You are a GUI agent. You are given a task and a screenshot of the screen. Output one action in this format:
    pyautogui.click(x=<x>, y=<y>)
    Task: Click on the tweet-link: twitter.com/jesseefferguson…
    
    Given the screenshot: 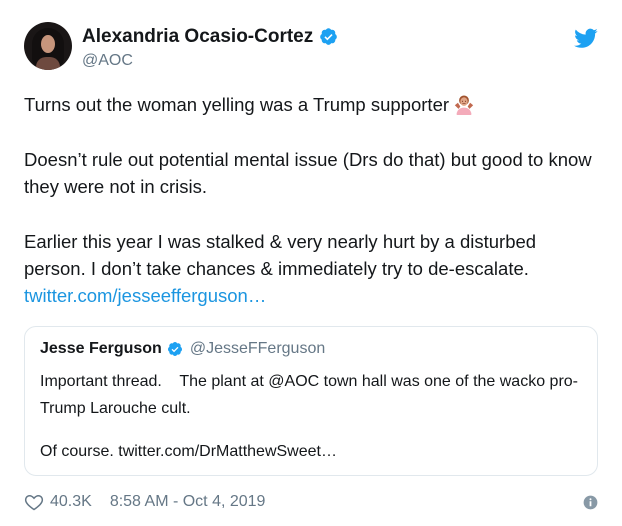 What is the action you would take?
    pyautogui.click(x=145, y=295)
    